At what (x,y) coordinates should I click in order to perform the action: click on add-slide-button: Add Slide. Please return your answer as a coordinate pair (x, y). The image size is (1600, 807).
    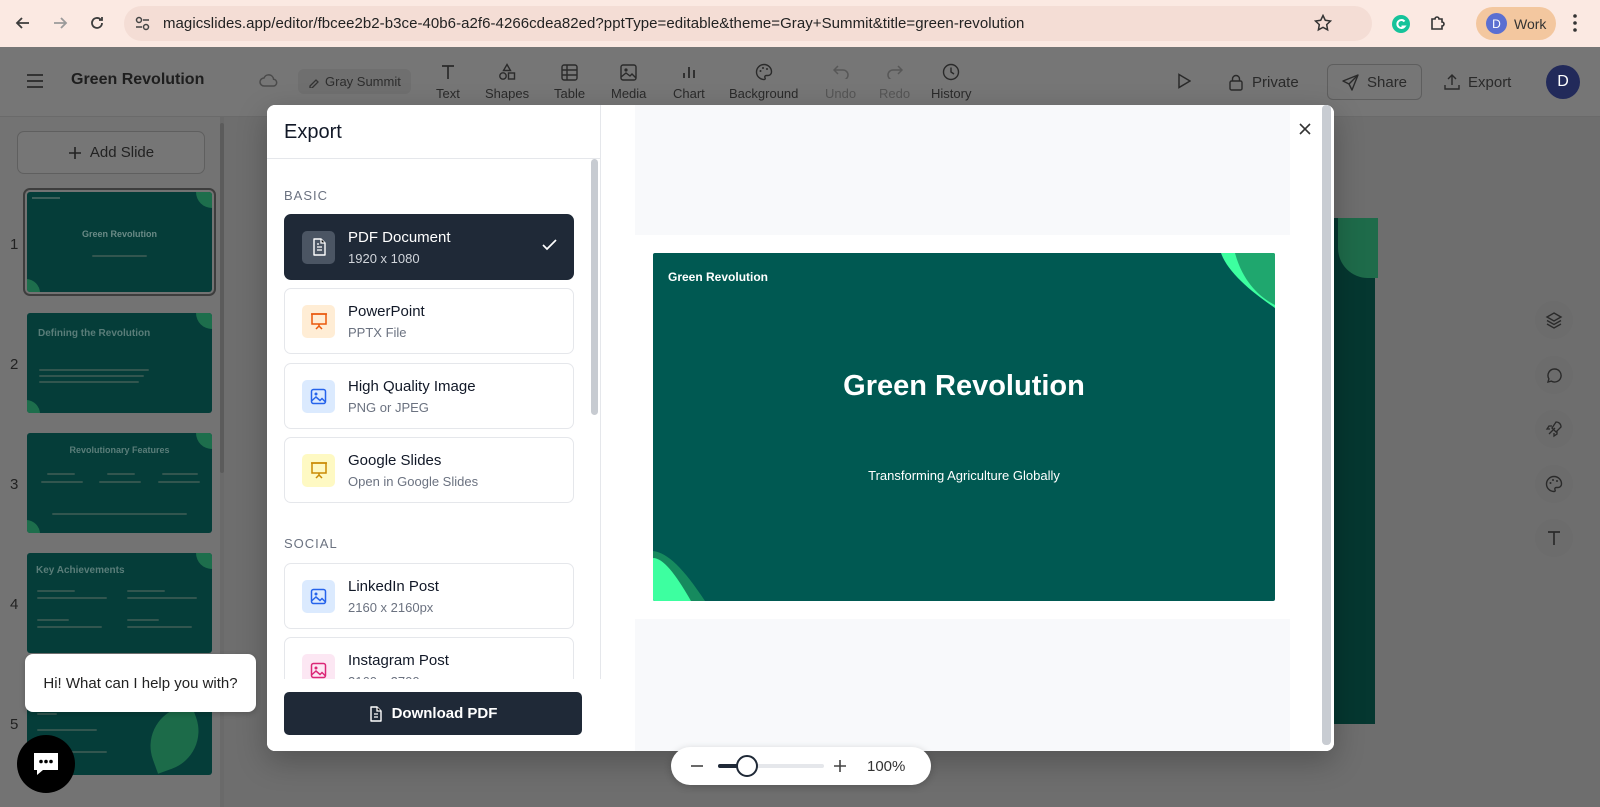
    Looking at the image, I should click on (111, 152).